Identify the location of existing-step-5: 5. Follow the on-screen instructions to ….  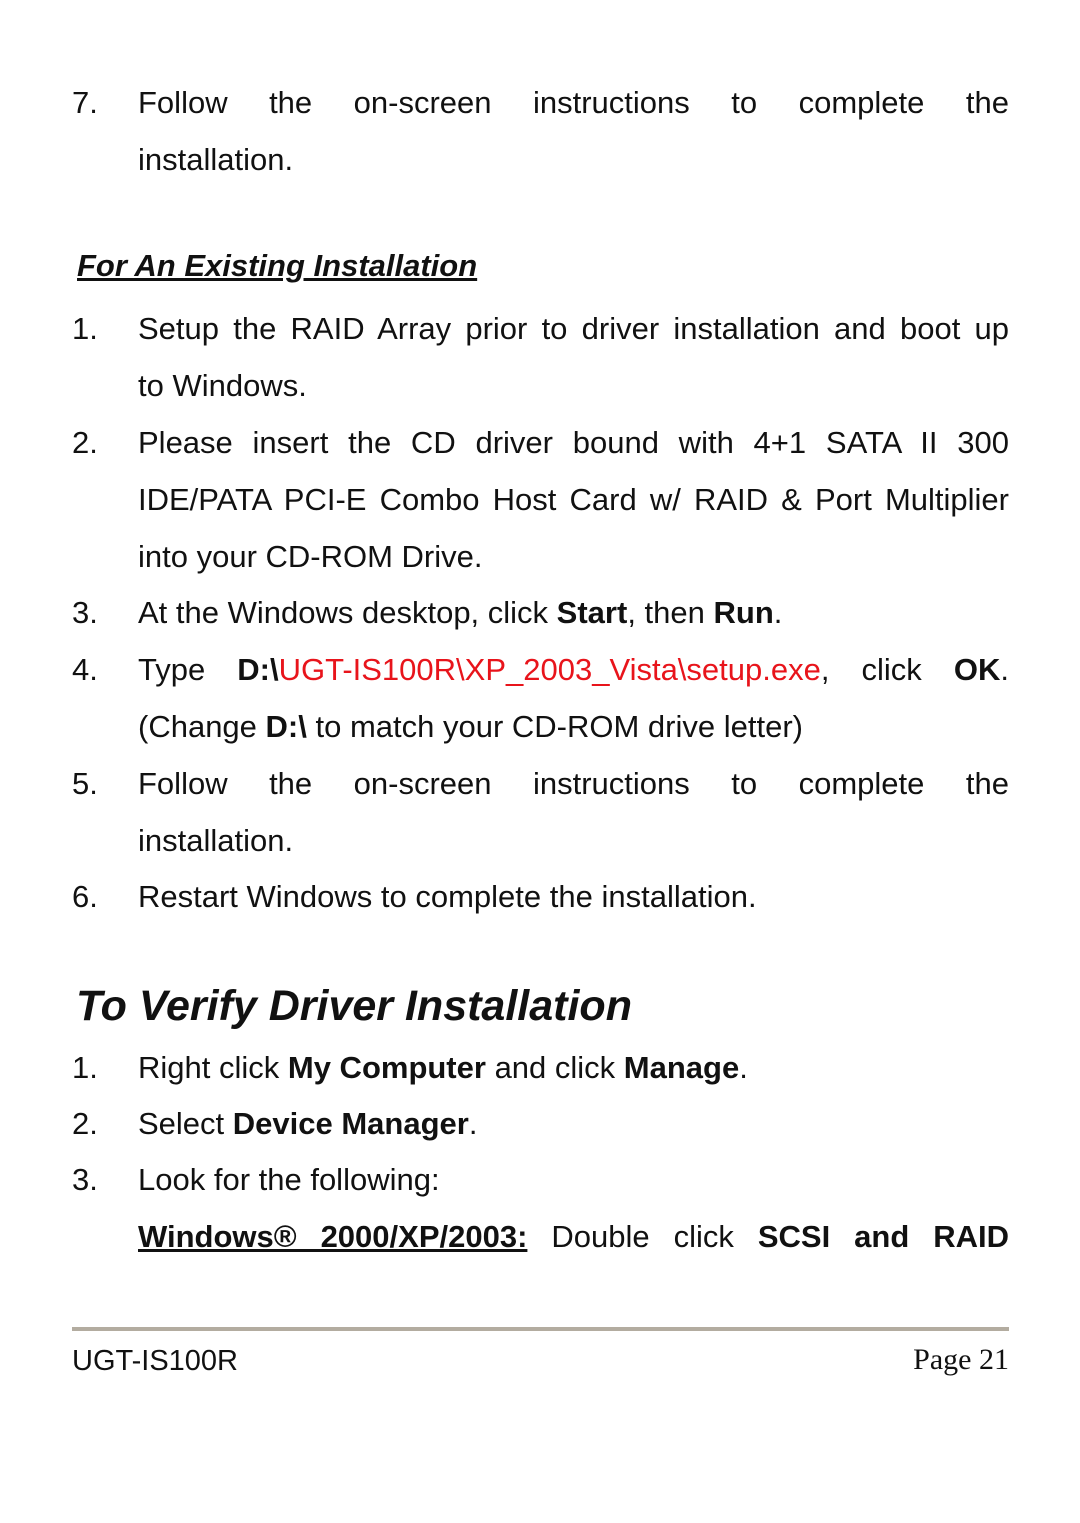
(540, 812).